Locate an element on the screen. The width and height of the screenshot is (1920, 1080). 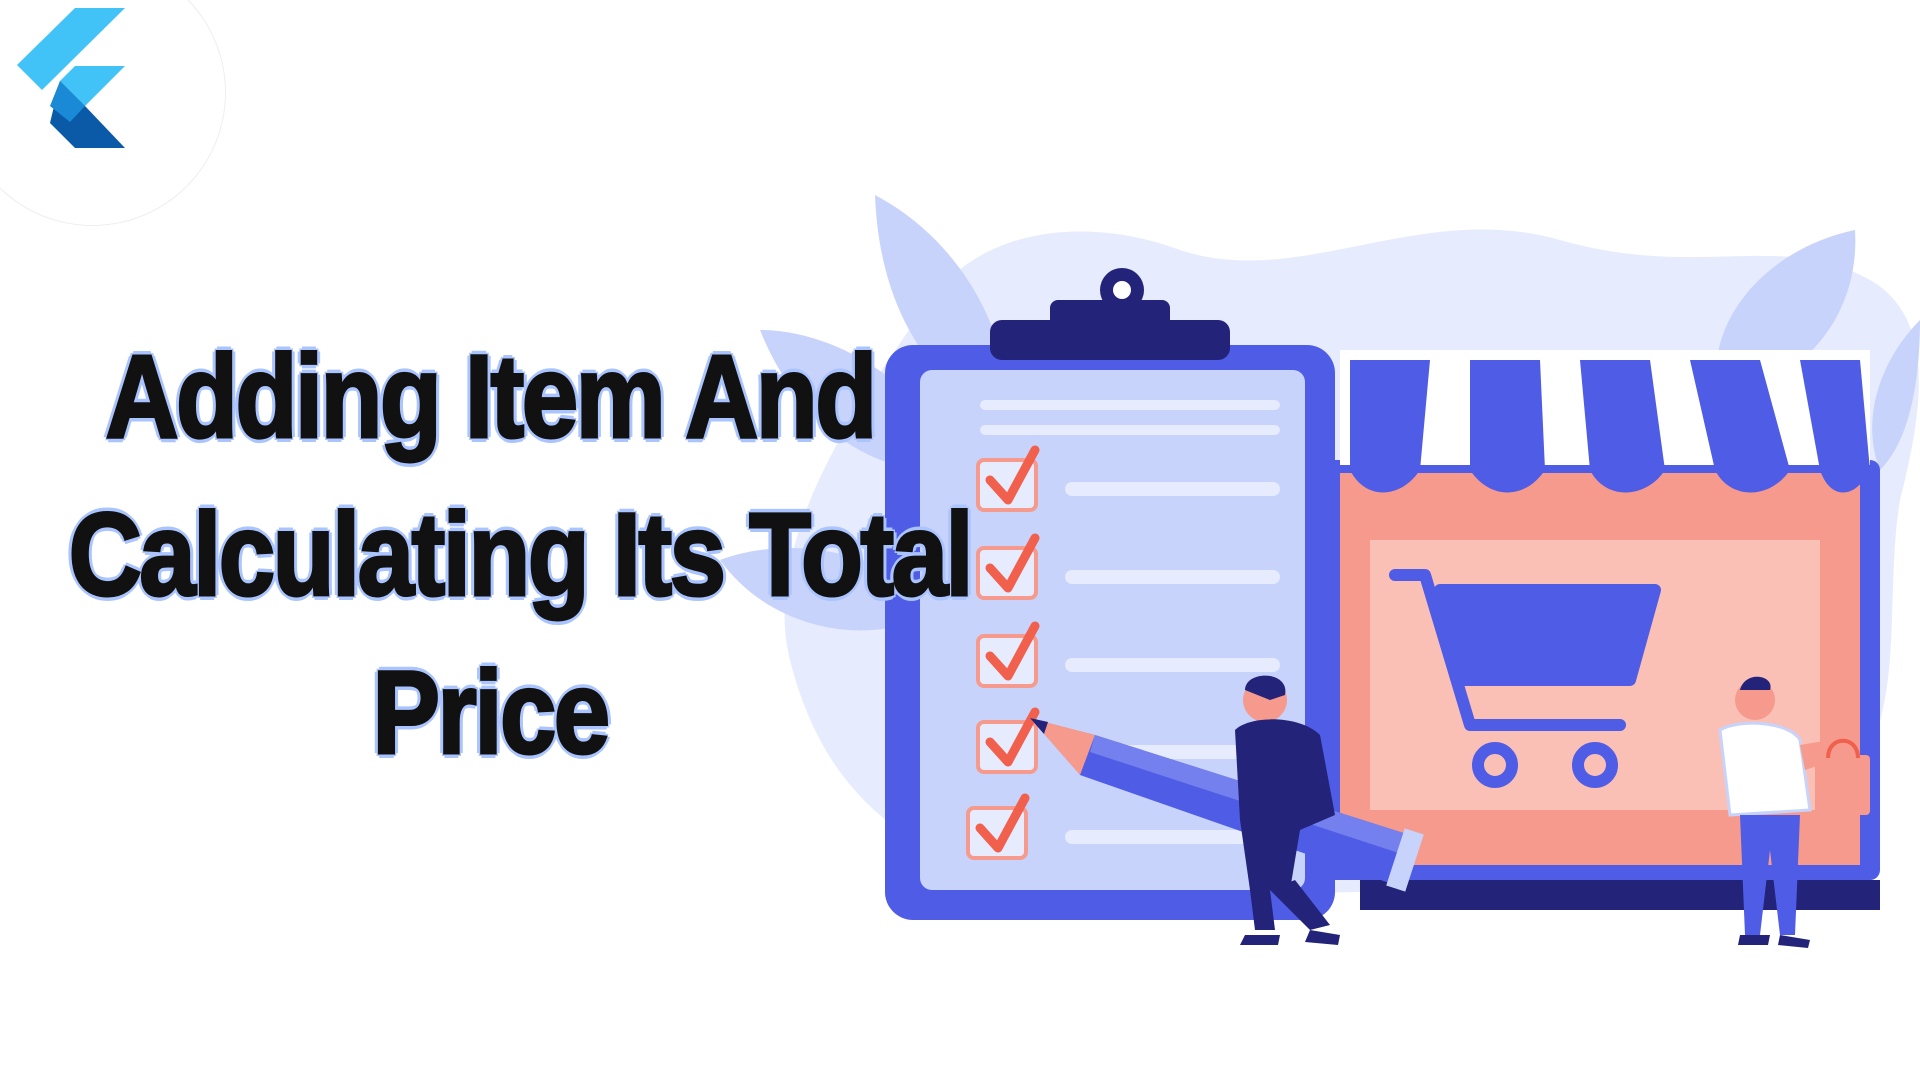
title-line-1: Adding Item And is located at coordinates (491, 397).